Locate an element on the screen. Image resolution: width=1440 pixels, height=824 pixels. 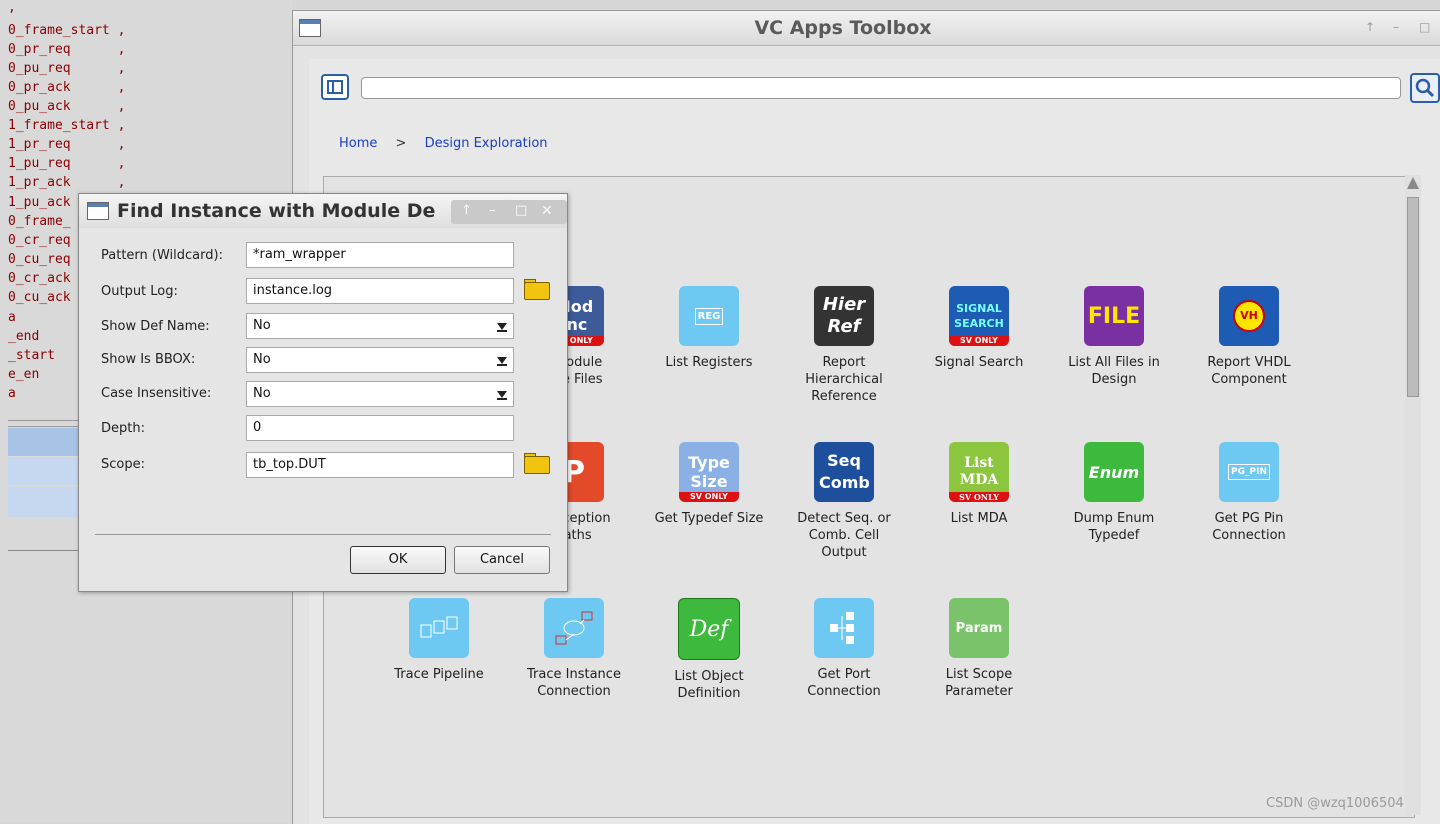
app-typedef-size: Type Size SV ONLY Get Typedef Size is located at coordinates (709, 484).